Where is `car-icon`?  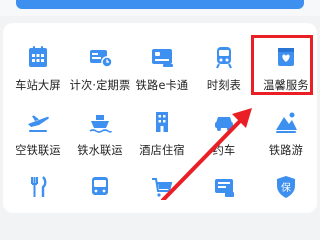 car-icon is located at coordinates (224, 124).